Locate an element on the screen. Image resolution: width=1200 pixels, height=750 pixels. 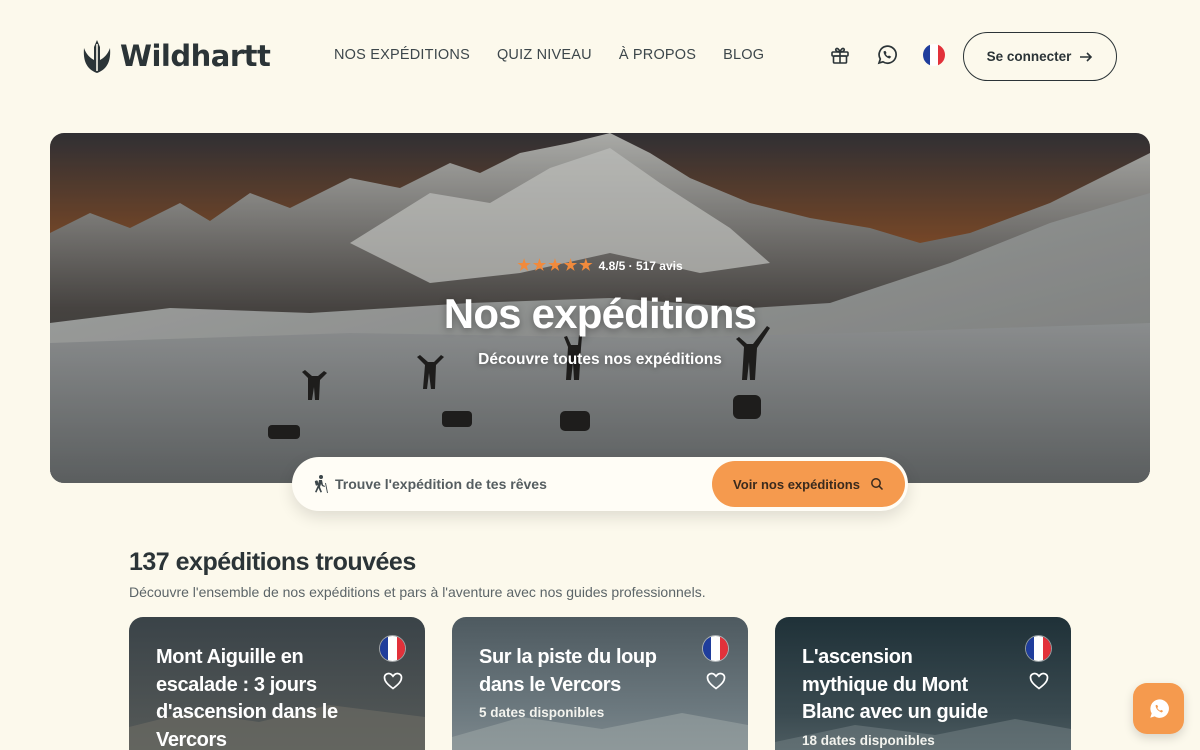
see-expeditions-button: Voir nos expéditions is located at coordinates (808, 484).